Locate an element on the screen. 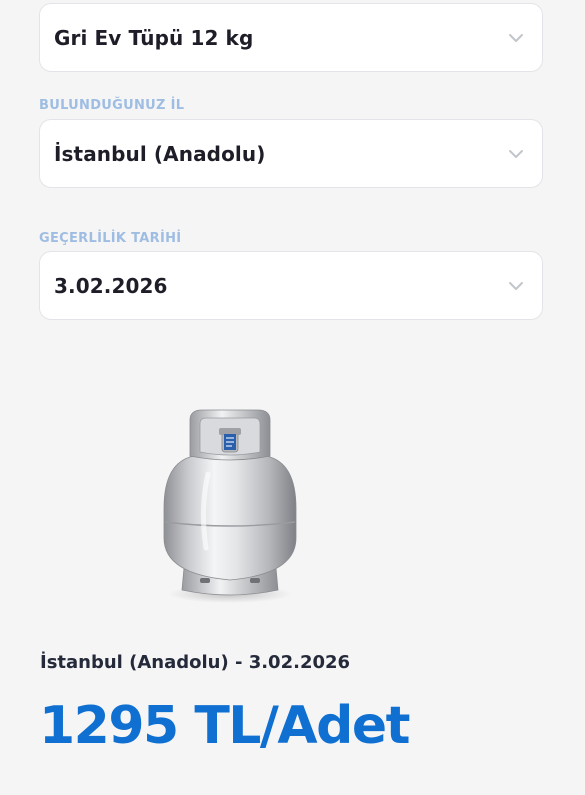  date-select-value: 3.02.2026 is located at coordinates (111, 285).